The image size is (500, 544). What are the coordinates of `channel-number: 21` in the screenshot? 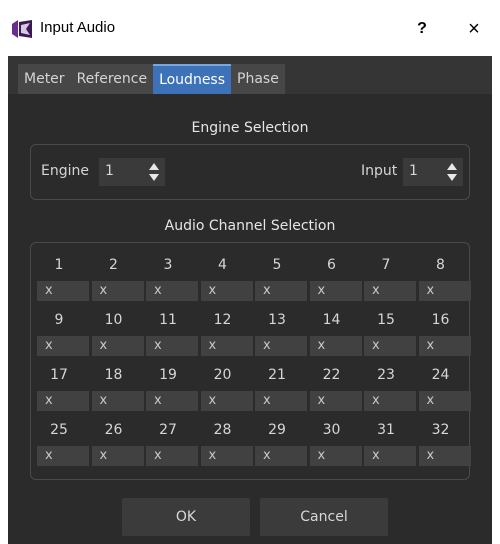 It's located at (277, 375).